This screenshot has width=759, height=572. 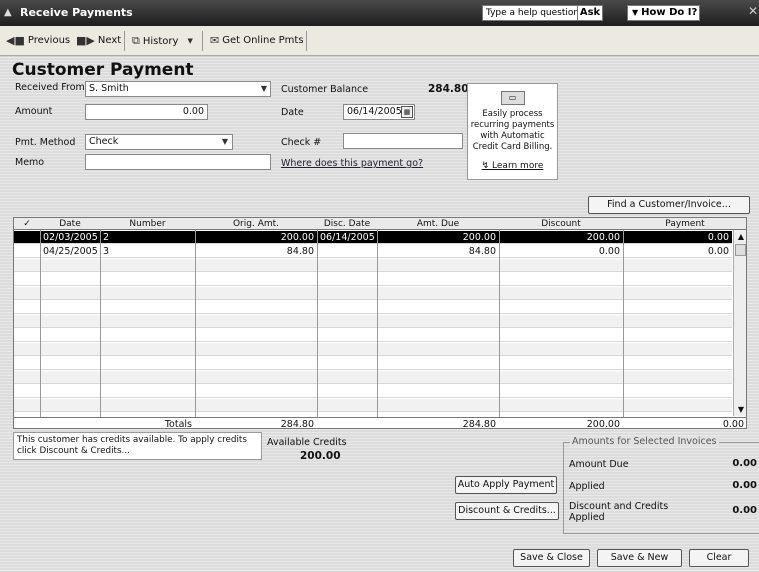 What do you see at coordinates (147, 224) in the screenshot?
I see `col-number-header: Number` at bounding box center [147, 224].